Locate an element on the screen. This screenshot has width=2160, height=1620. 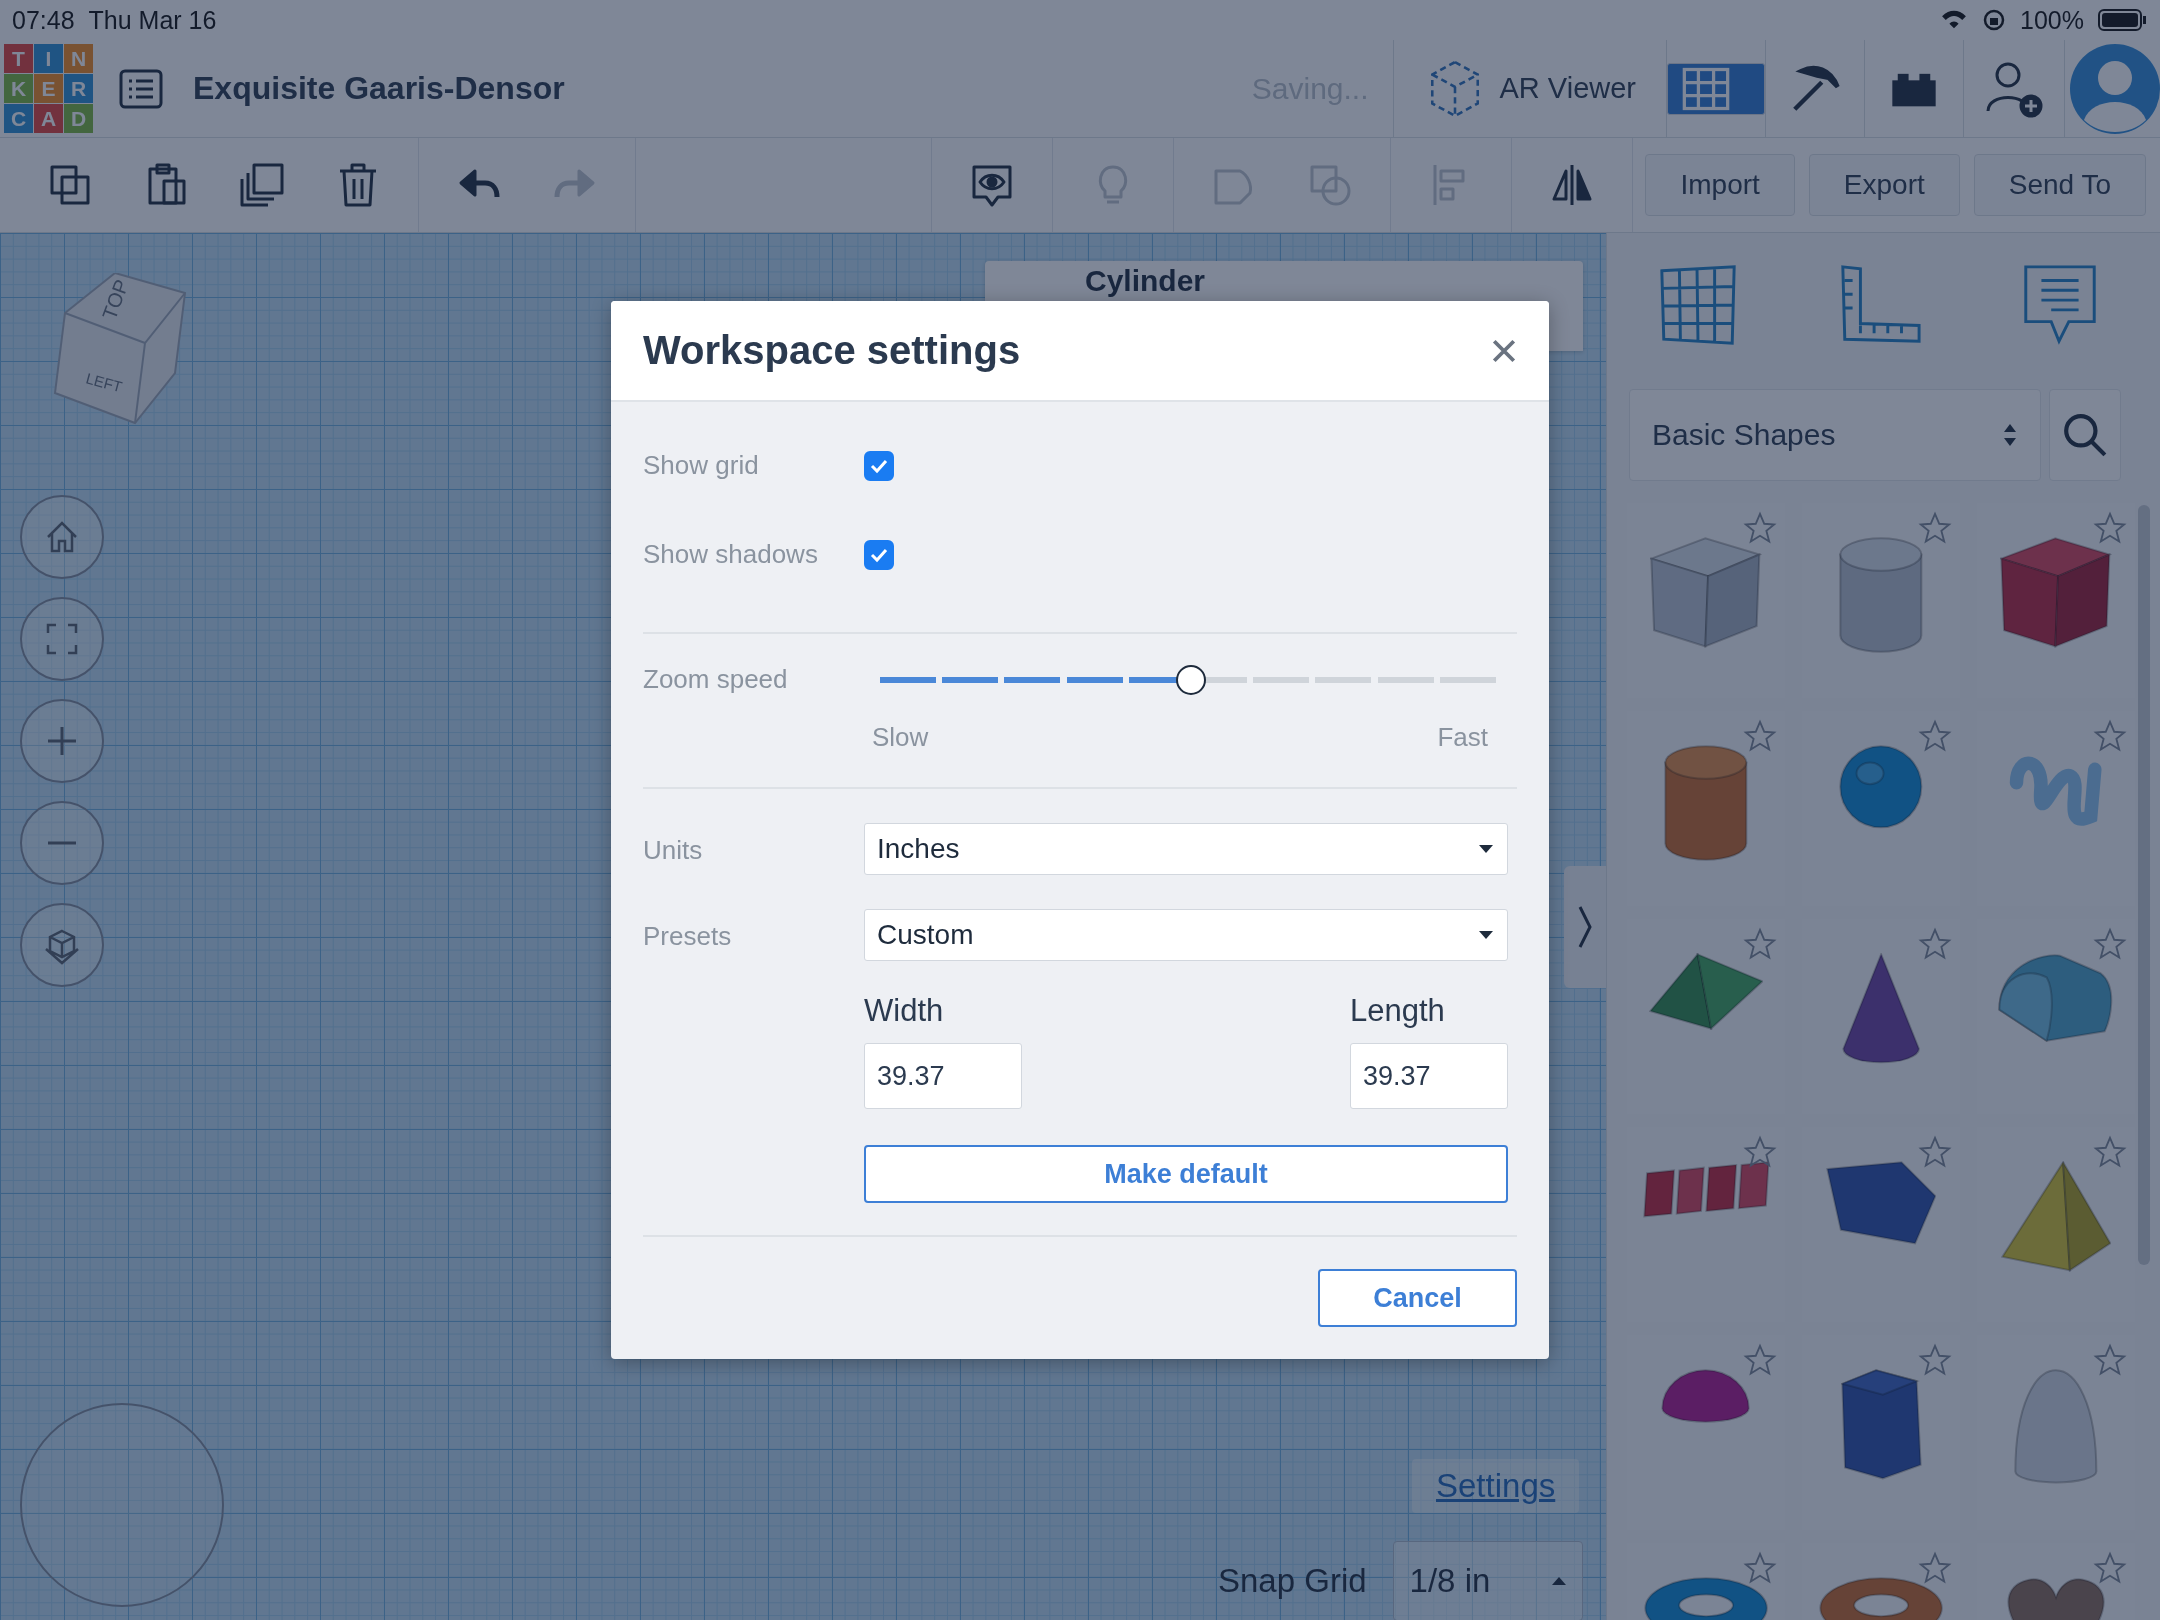
shape-name: Cylinder is located at coordinates (1145, 281).